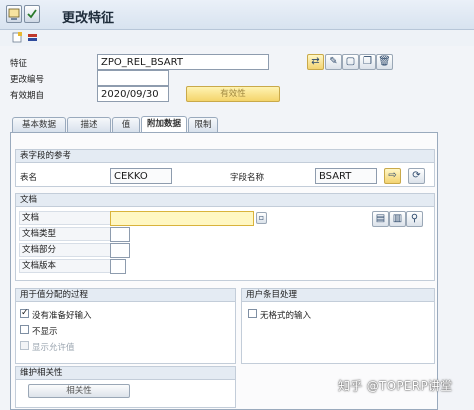 The height and width of the screenshot is (410, 474). Describe the element at coordinates (133, 78) in the screenshot. I see `change-number-field` at that location.